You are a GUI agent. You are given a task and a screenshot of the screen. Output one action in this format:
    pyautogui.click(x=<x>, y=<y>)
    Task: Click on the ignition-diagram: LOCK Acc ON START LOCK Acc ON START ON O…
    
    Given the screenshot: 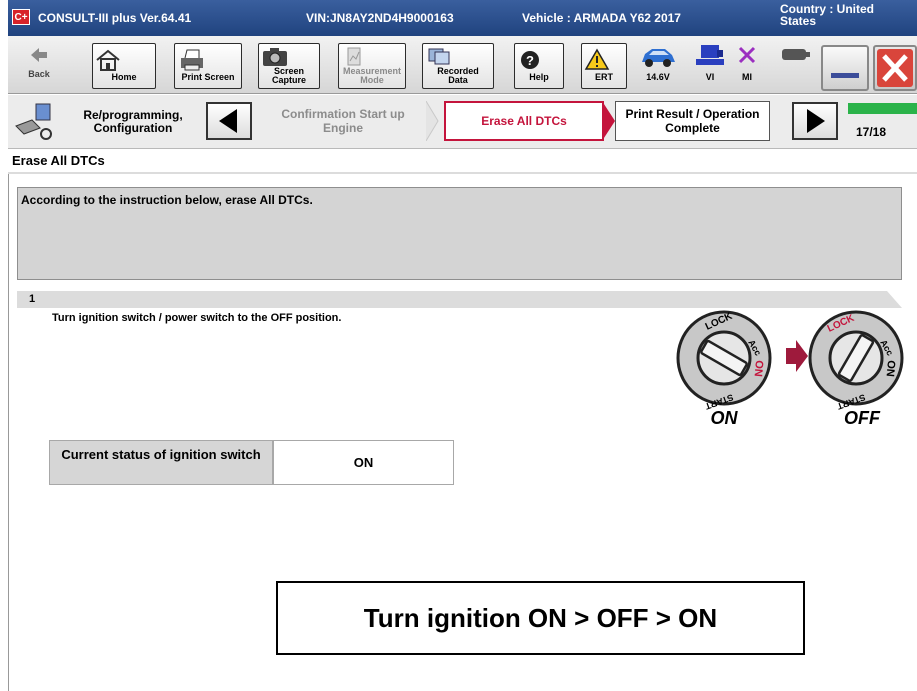 What is the action you would take?
    pyautogui.click(x=790, y=369)
    